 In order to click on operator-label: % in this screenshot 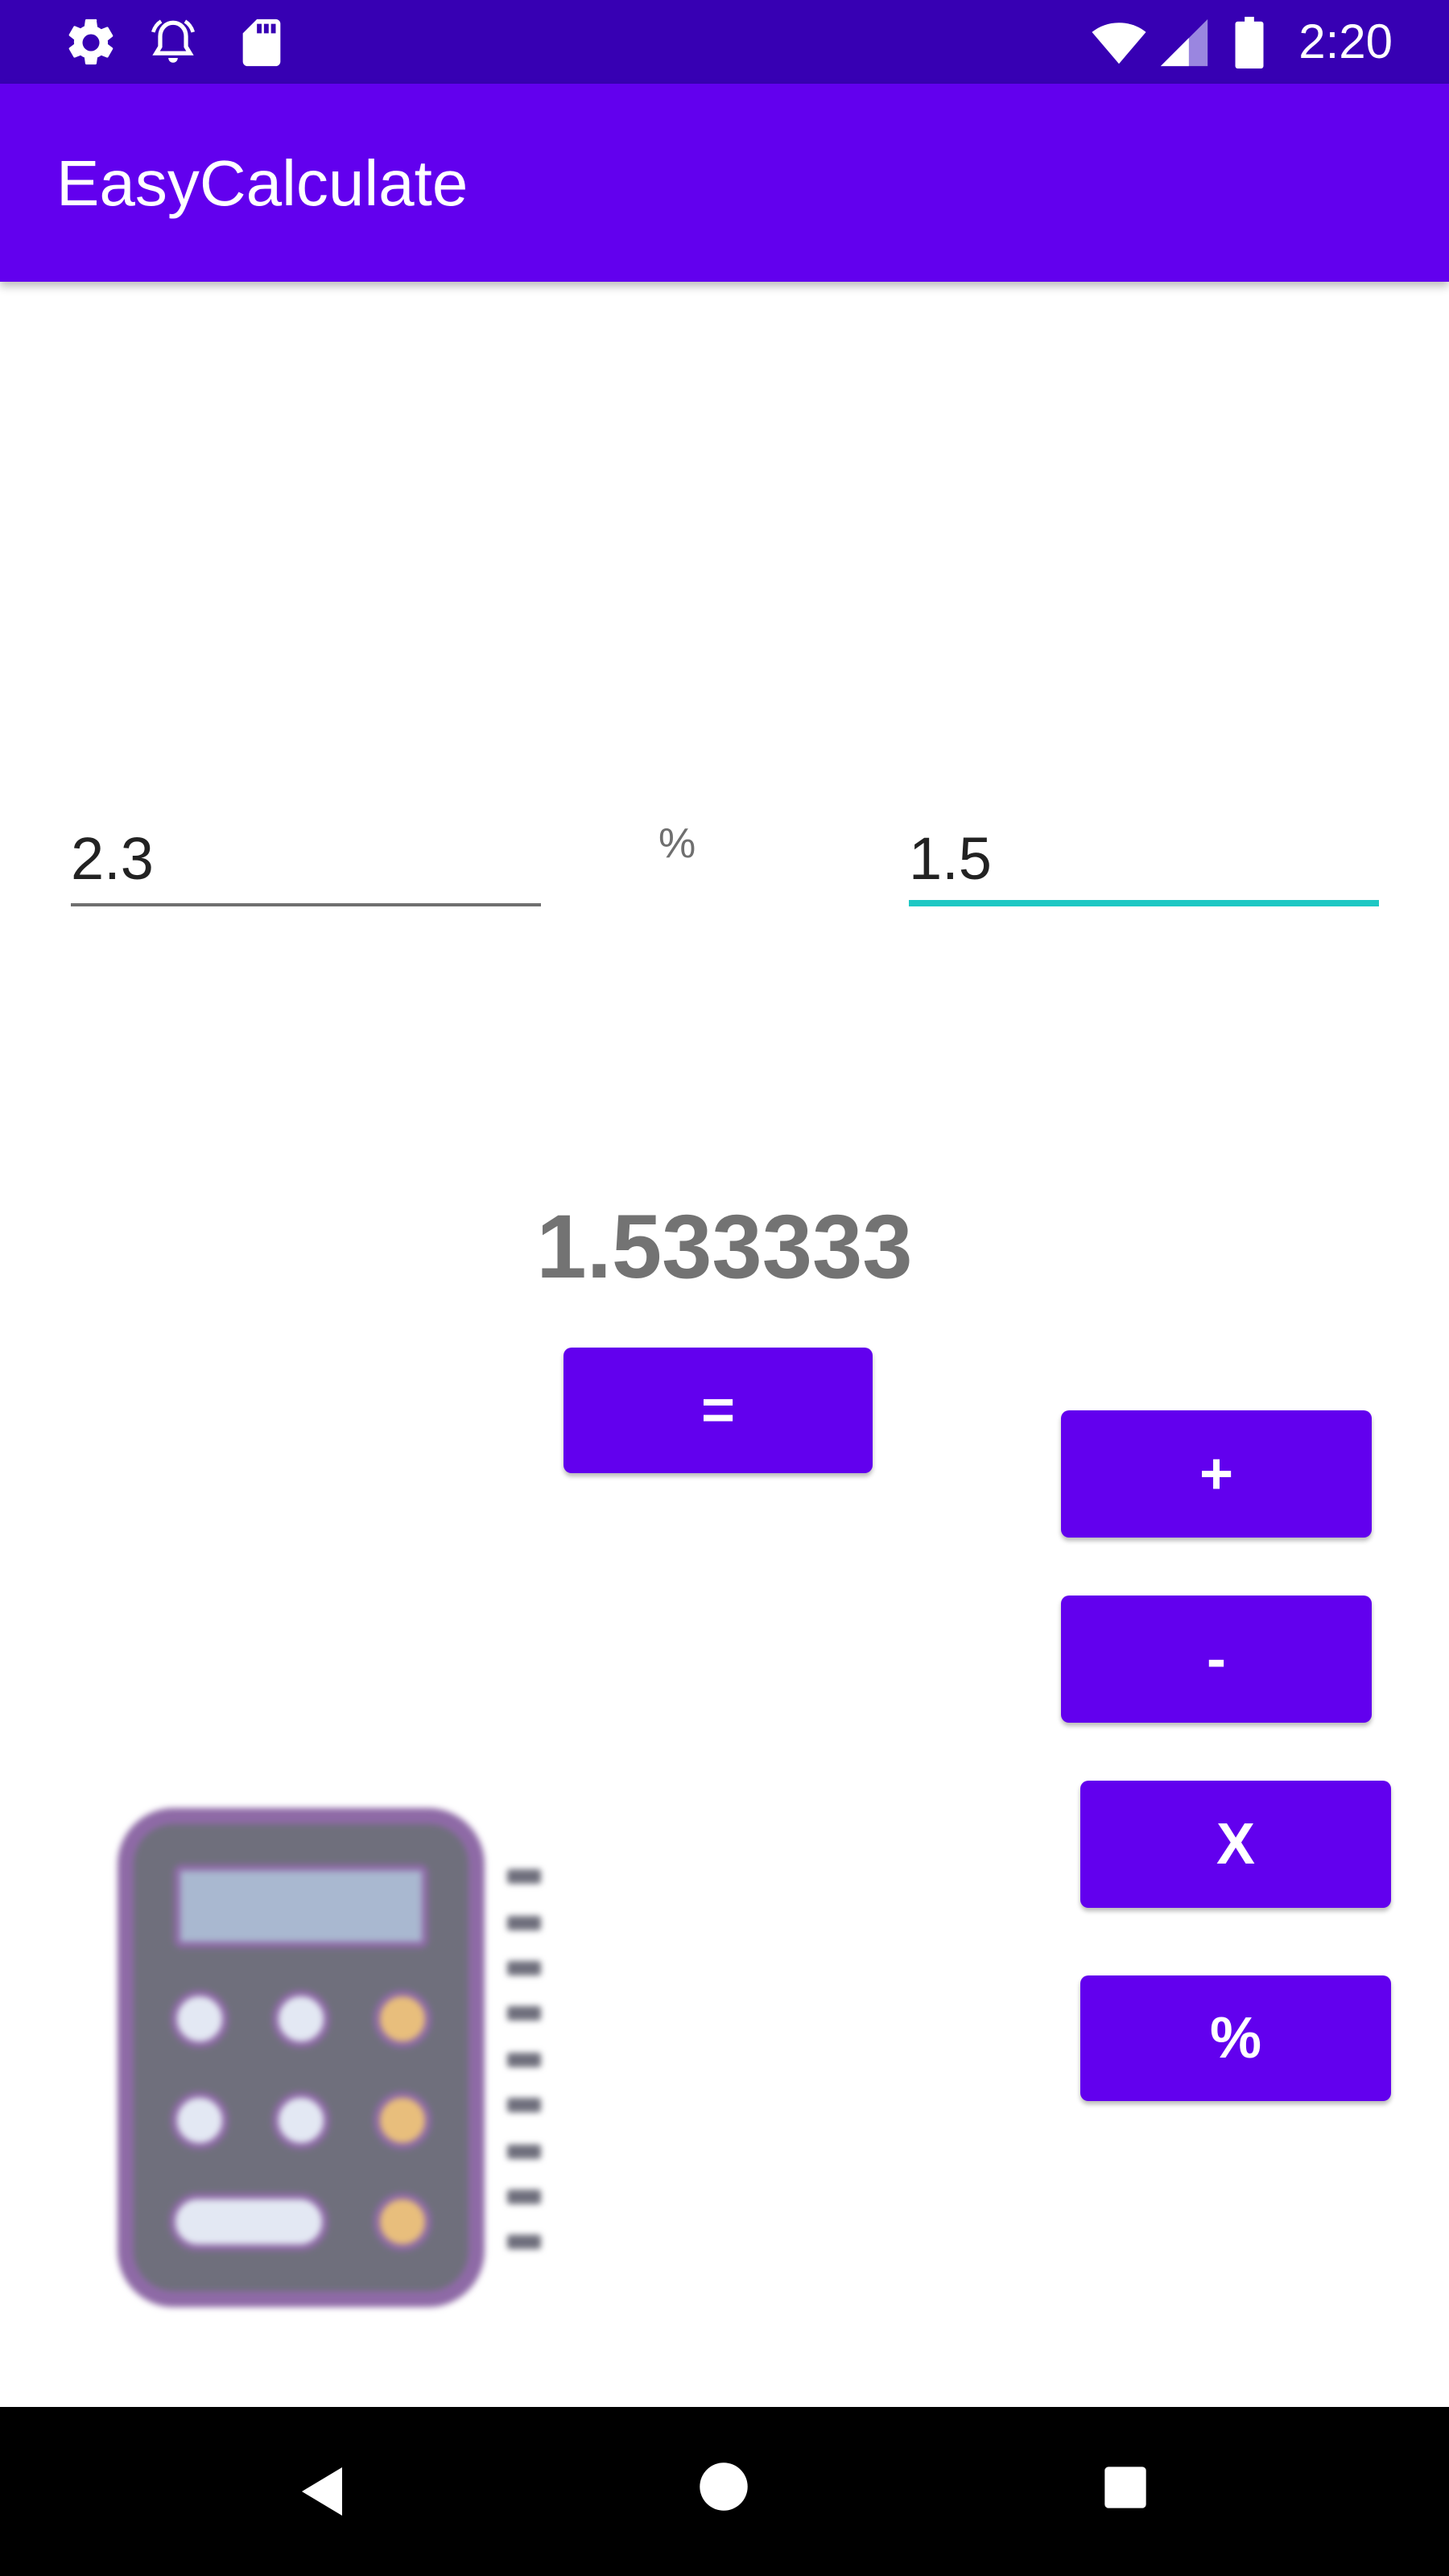, I will do `click(677, 844)`.